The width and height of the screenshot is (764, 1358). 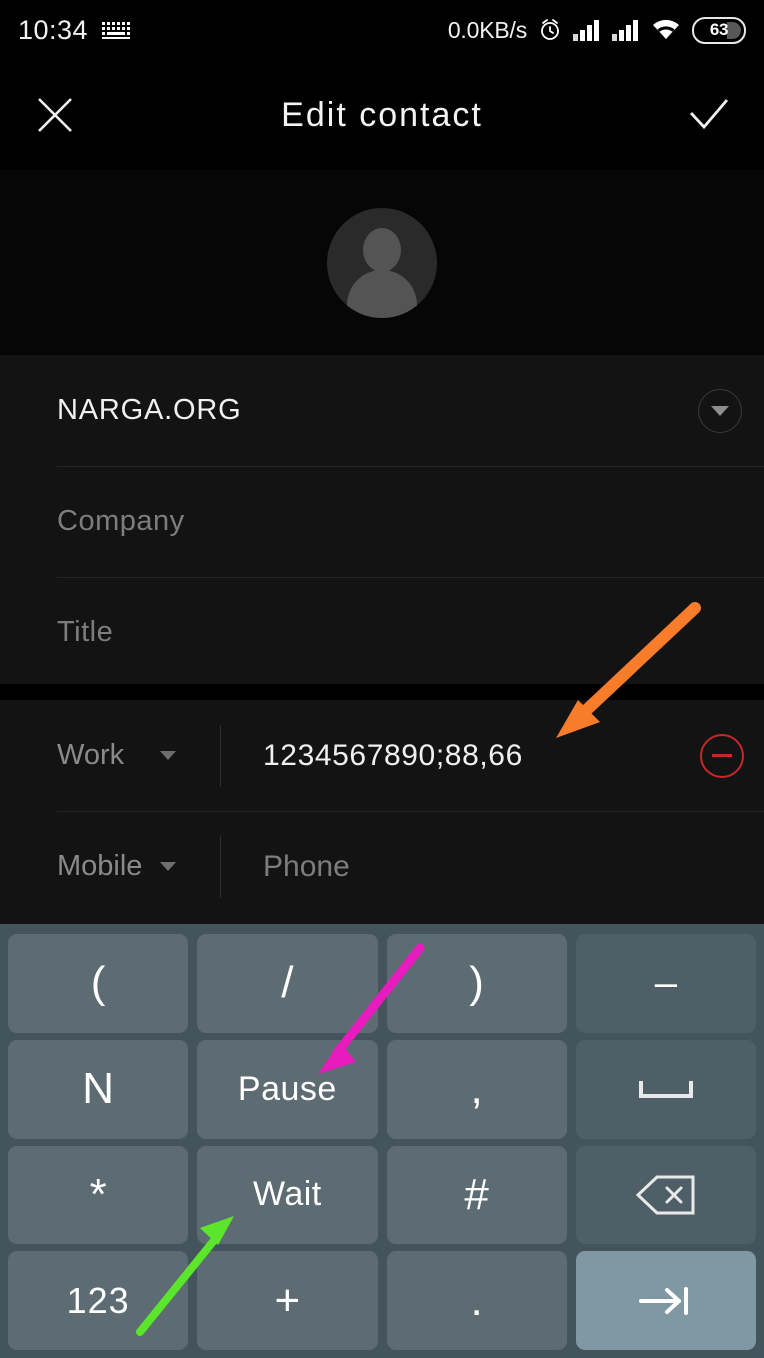 I want to click on key-asterisk: *, so click(x=98, y=1195).